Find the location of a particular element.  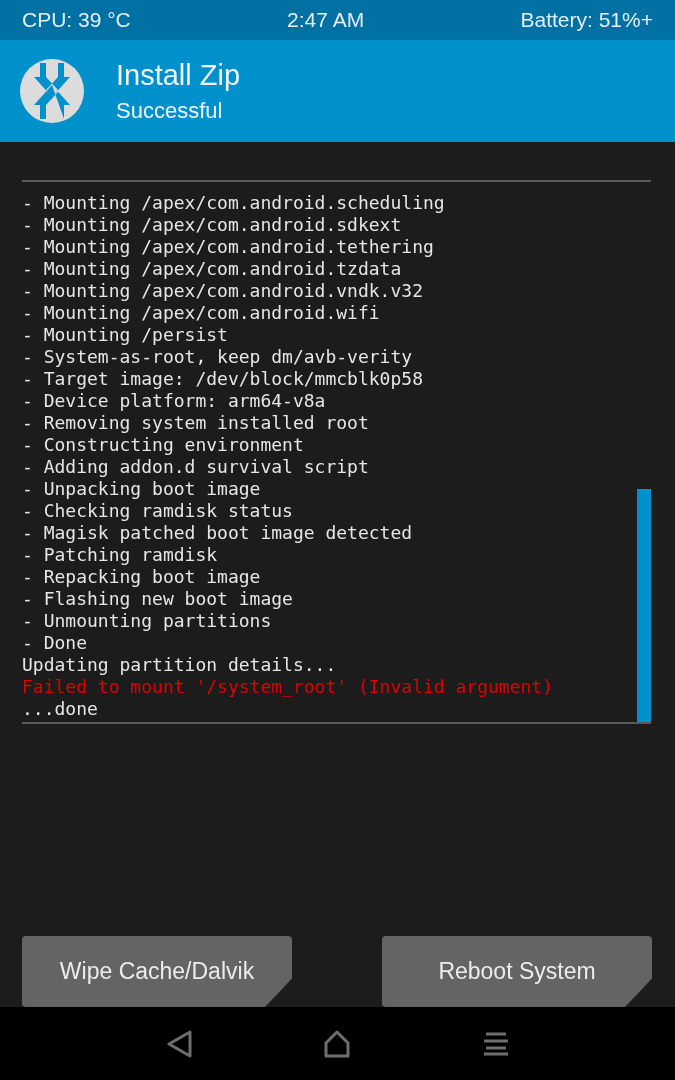

log-line: - Patching ramdisk is located at coordinates (120, 555).